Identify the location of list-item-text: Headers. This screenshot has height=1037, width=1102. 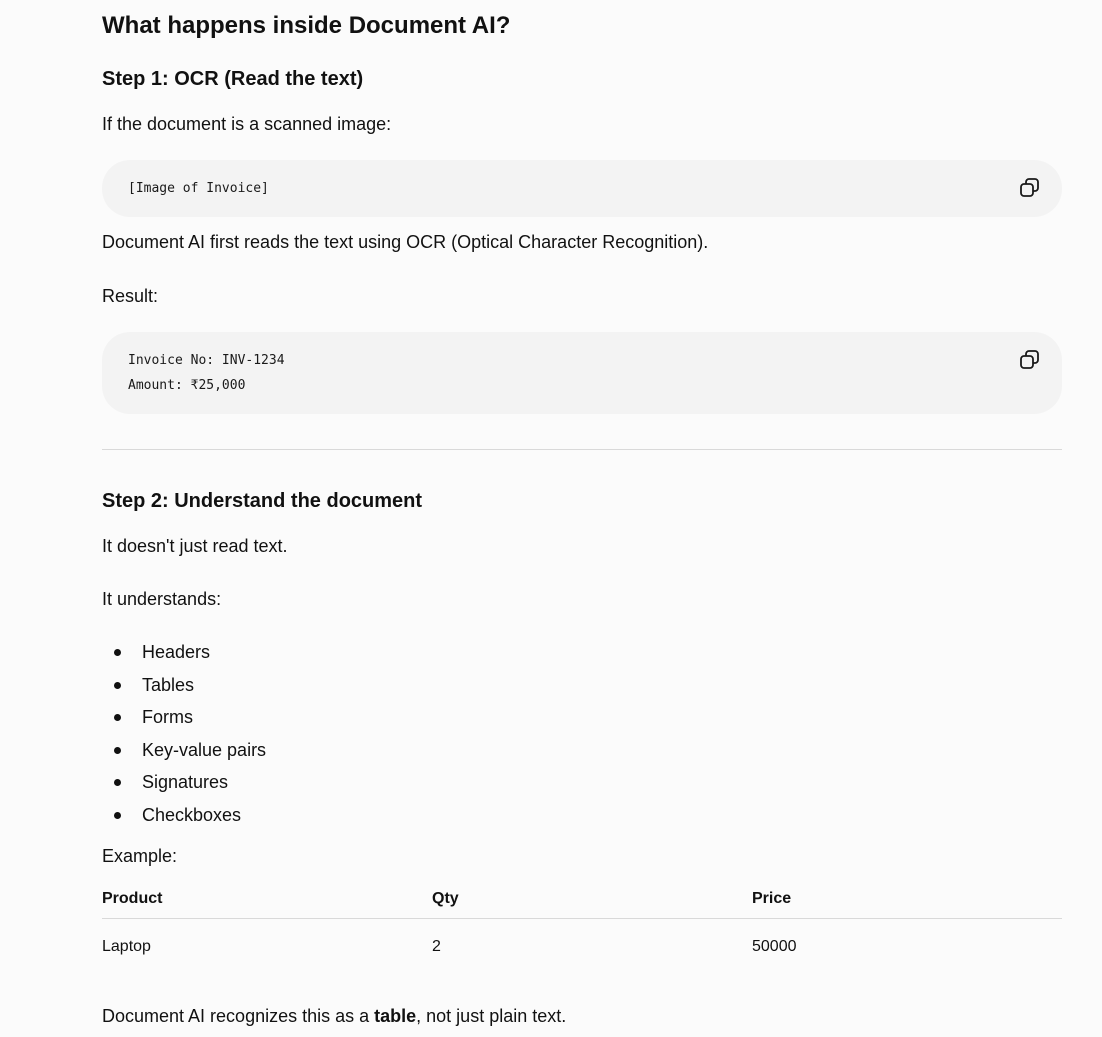
(176, 652).